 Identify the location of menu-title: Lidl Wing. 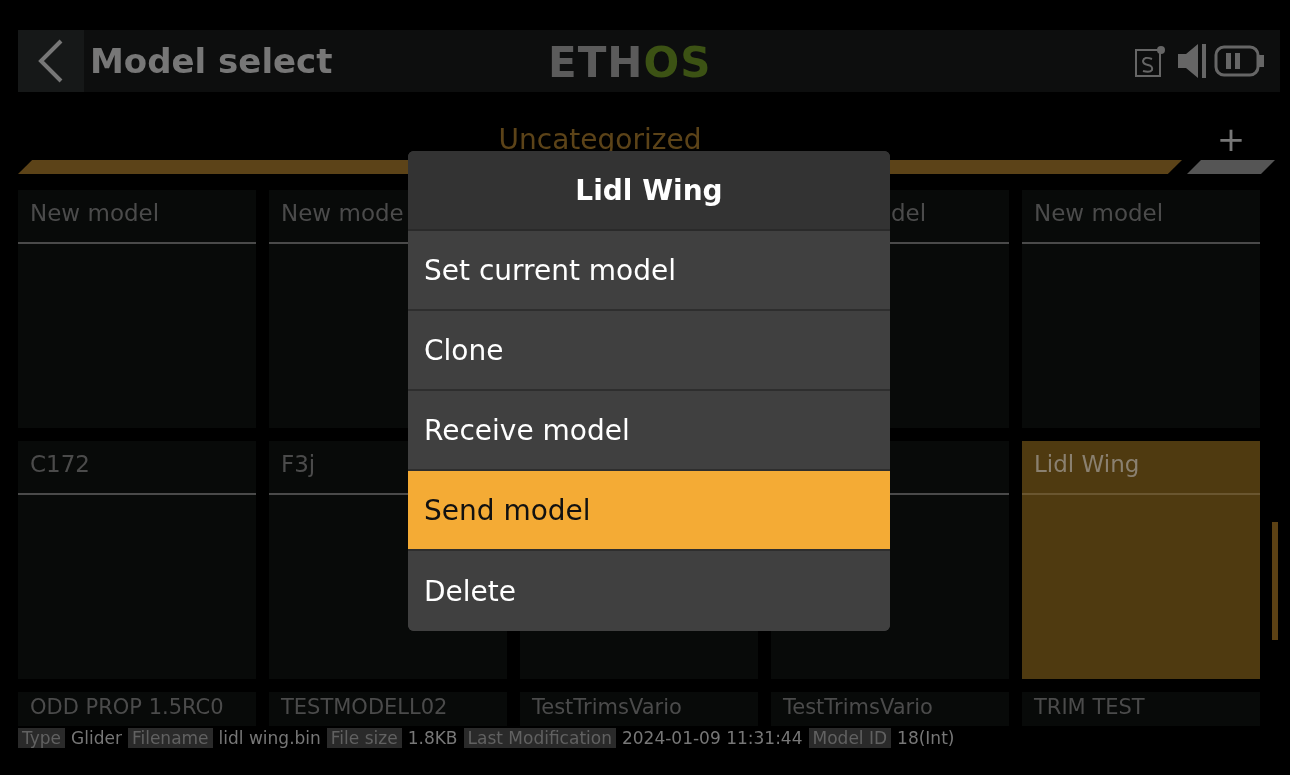
(649, 191).